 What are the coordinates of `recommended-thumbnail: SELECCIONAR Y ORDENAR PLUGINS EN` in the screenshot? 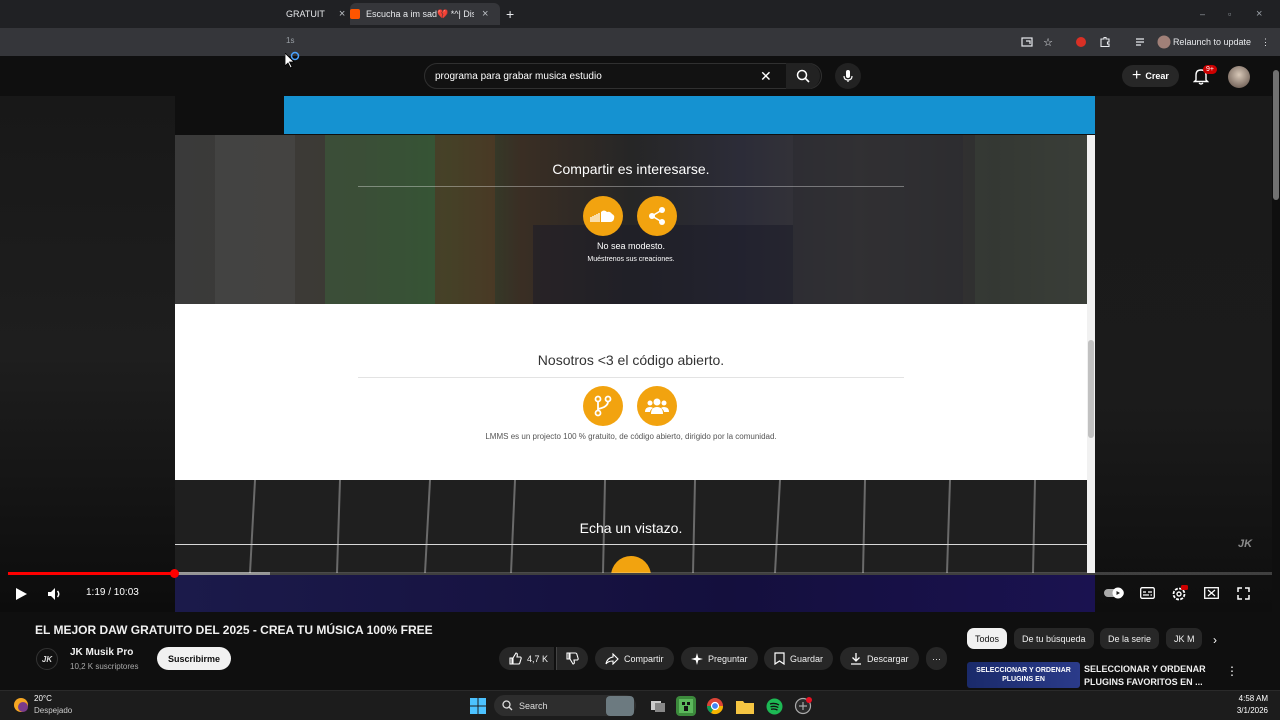 It's located at (1023, 675).